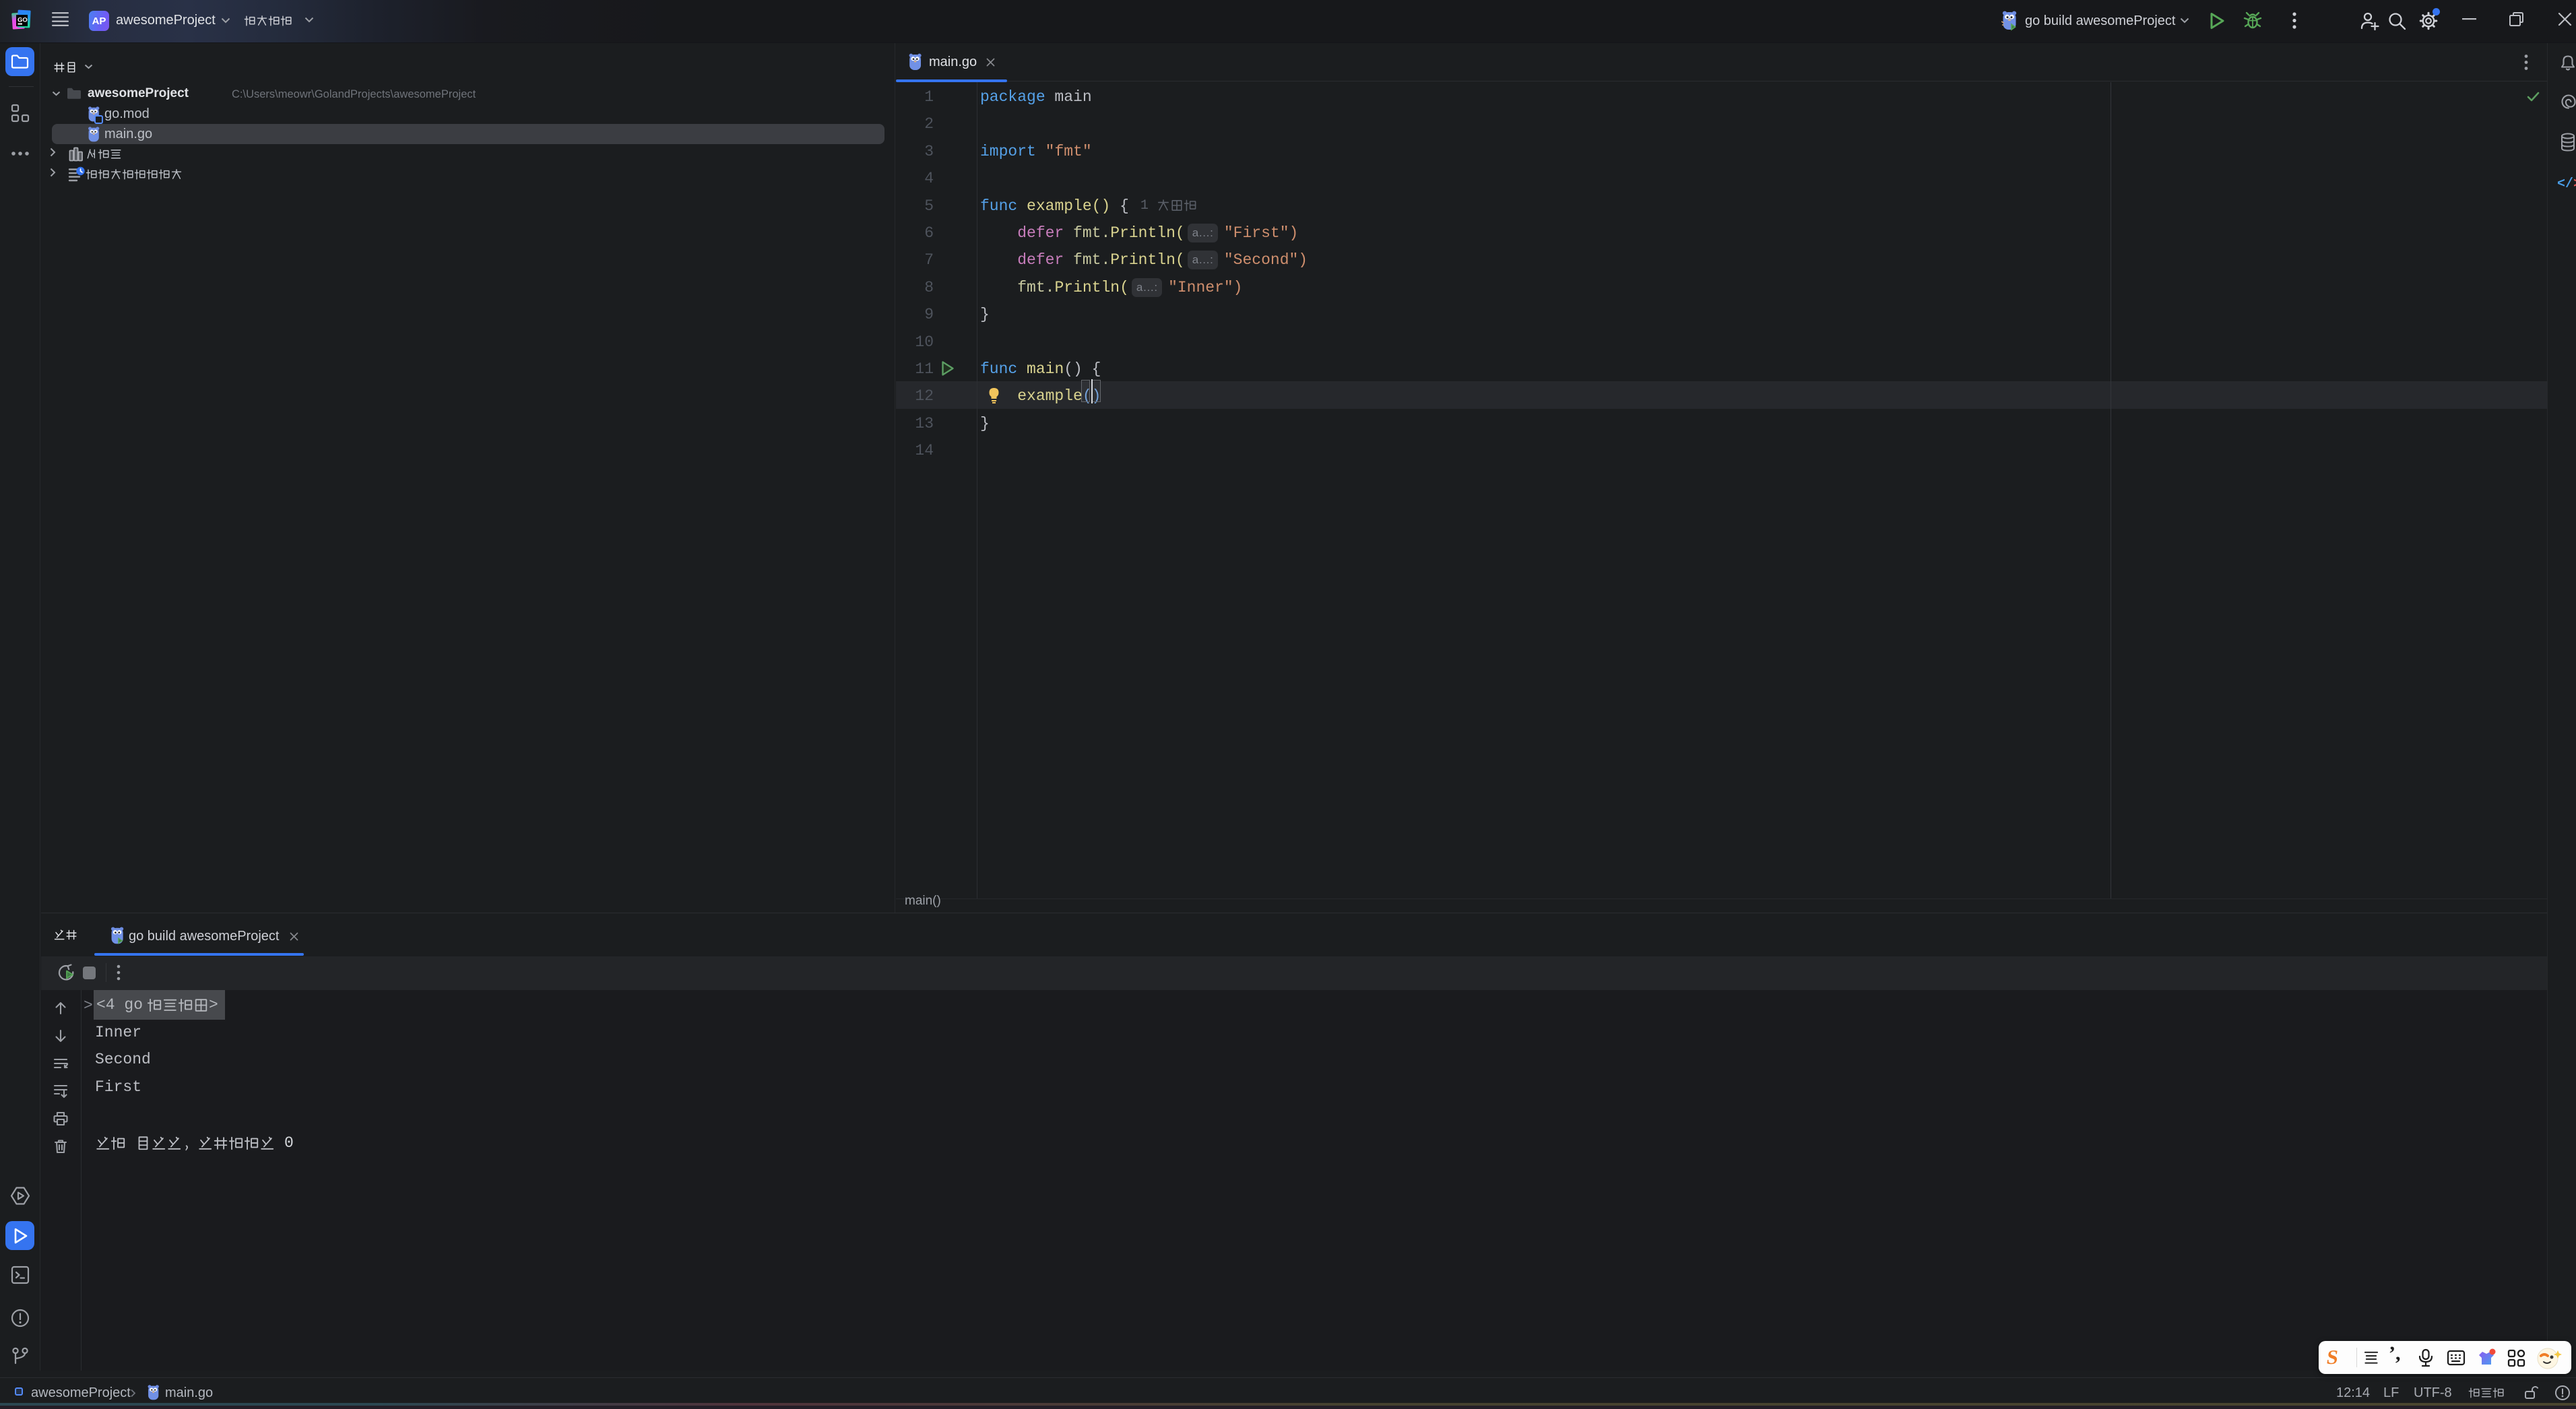  What do you see at coordinates (23, 21) in the screenshot?
I see `svg-text: GO` at bounding box center [23, 21].